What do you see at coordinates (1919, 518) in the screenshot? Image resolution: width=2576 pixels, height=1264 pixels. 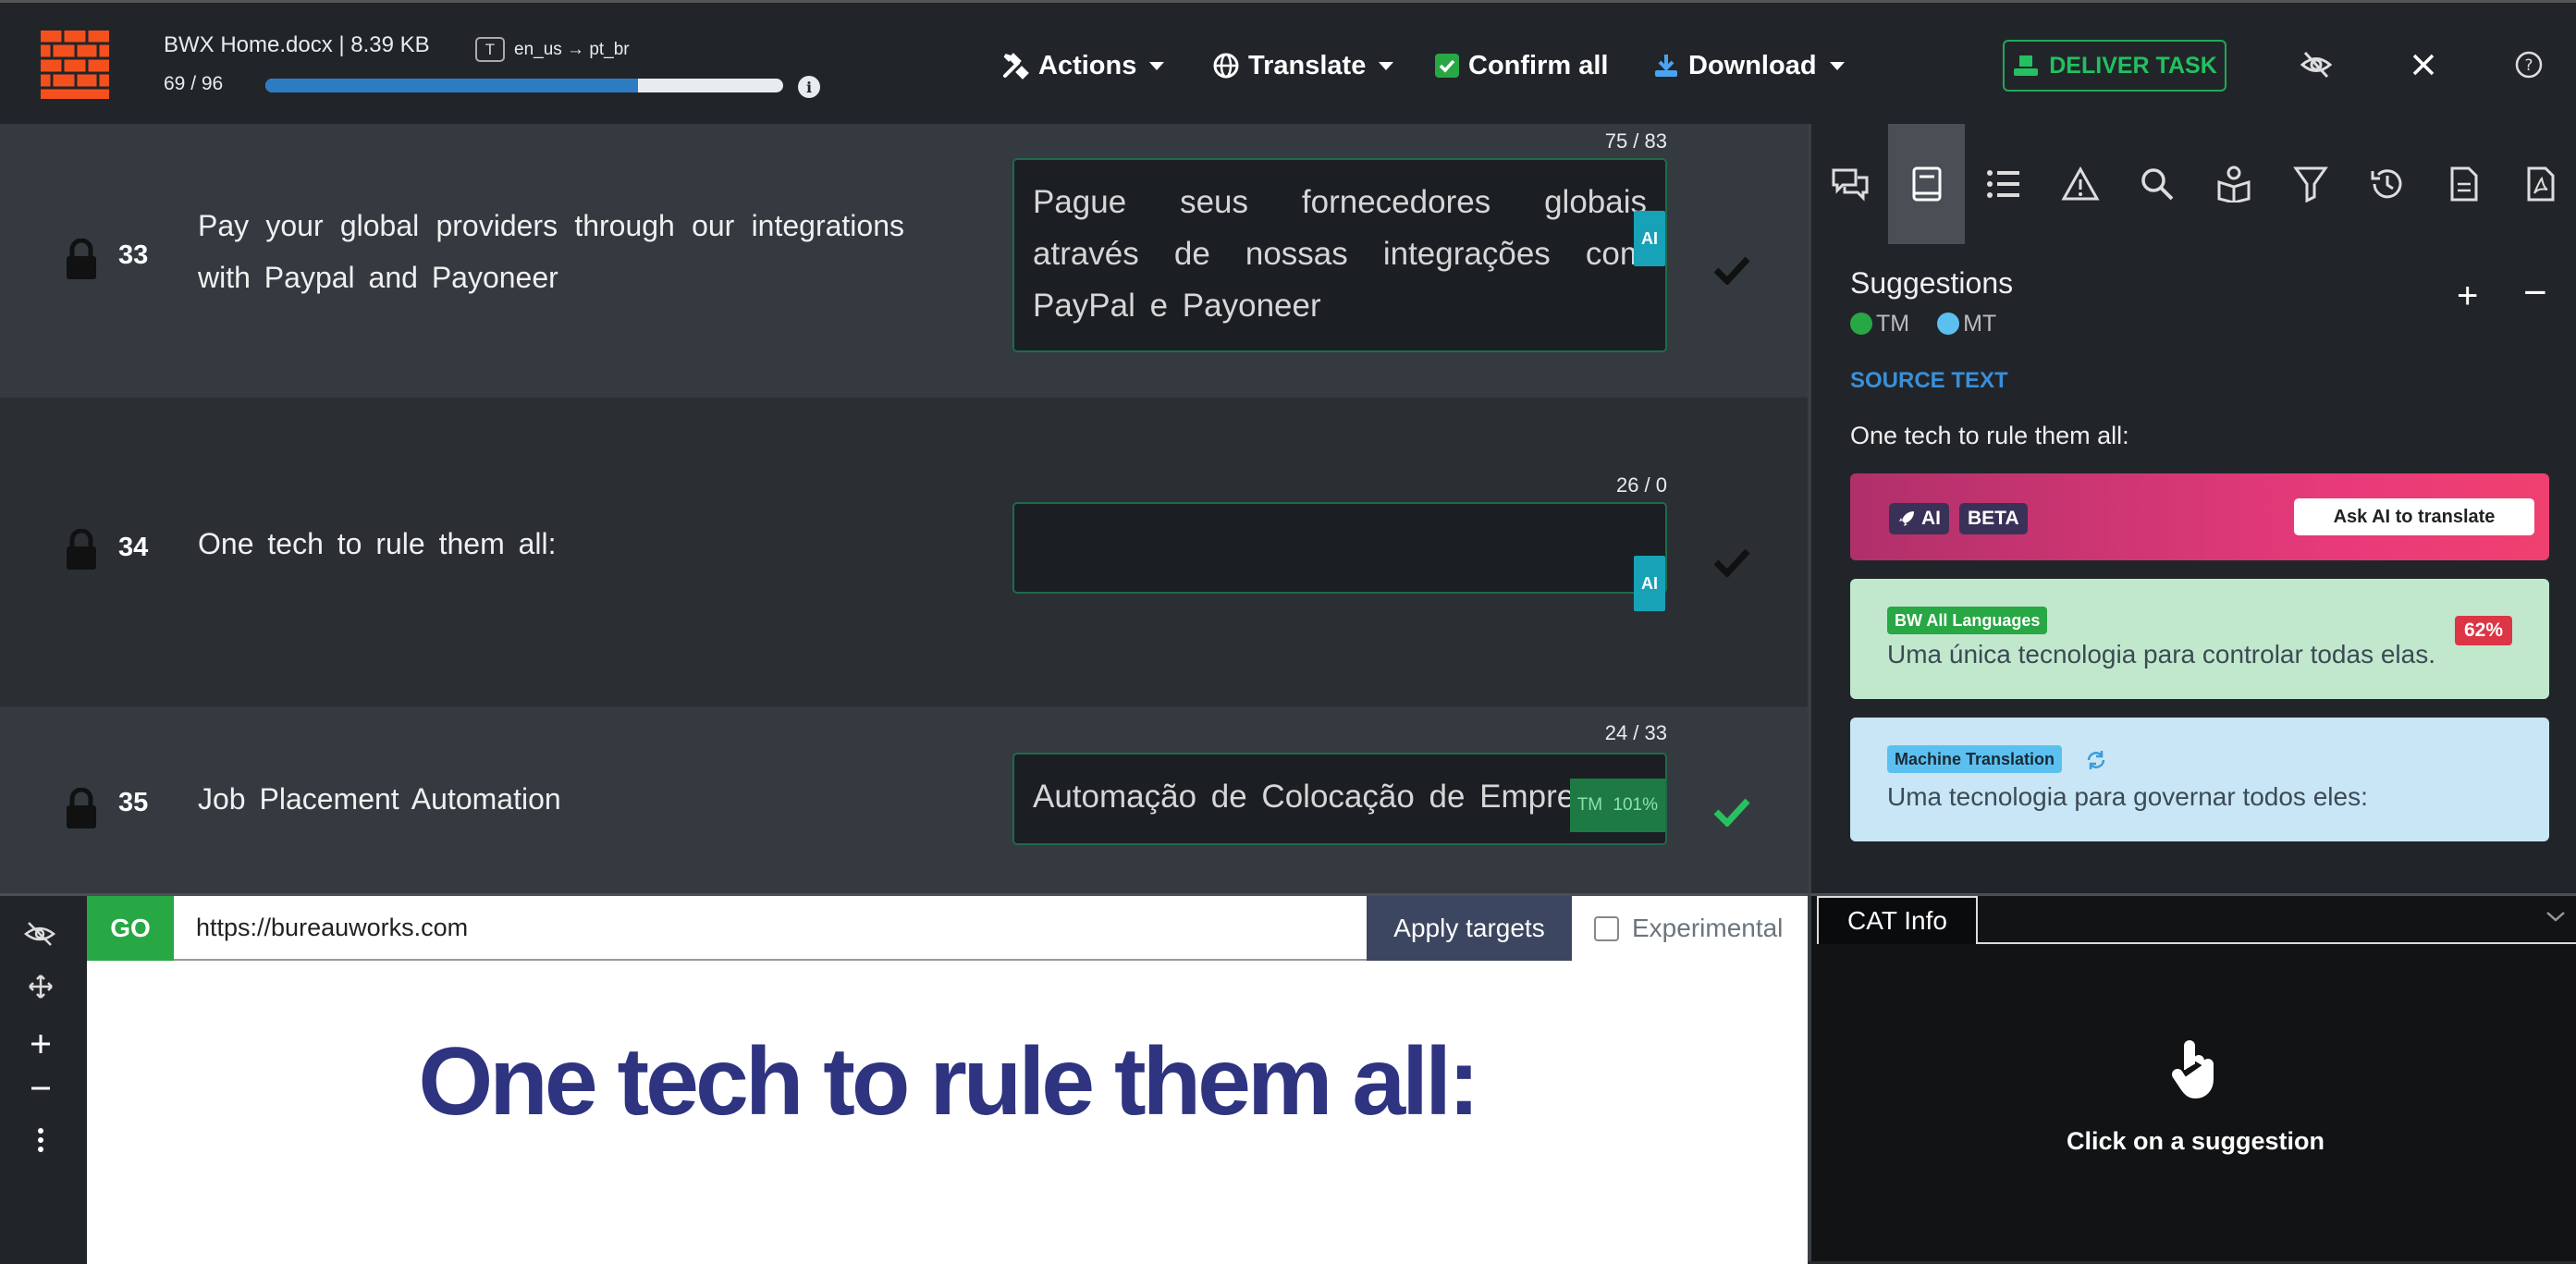 I see `ai-pill: AI` at bounding box center [1919, 518].